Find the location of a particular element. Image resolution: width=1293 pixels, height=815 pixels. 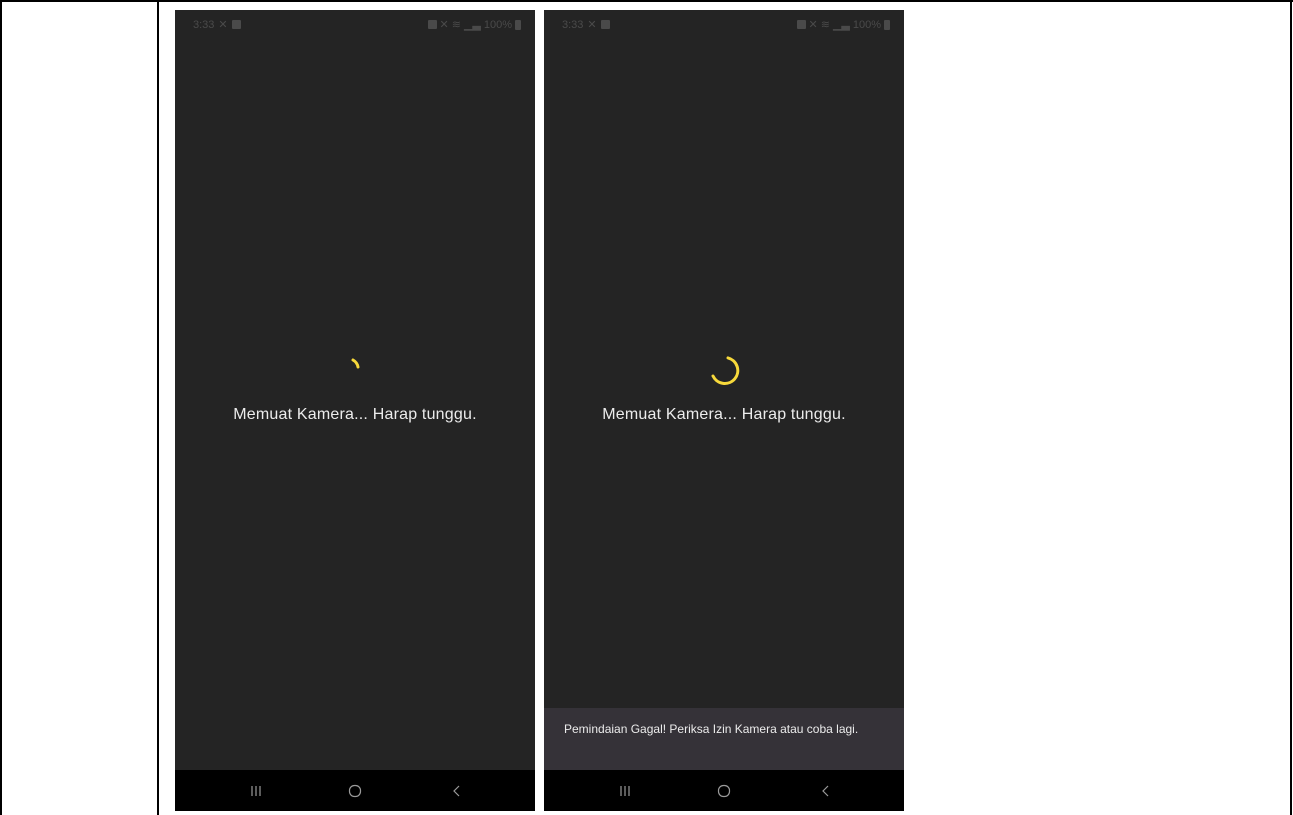

frame-left-border is located at coordinates (1, 407).